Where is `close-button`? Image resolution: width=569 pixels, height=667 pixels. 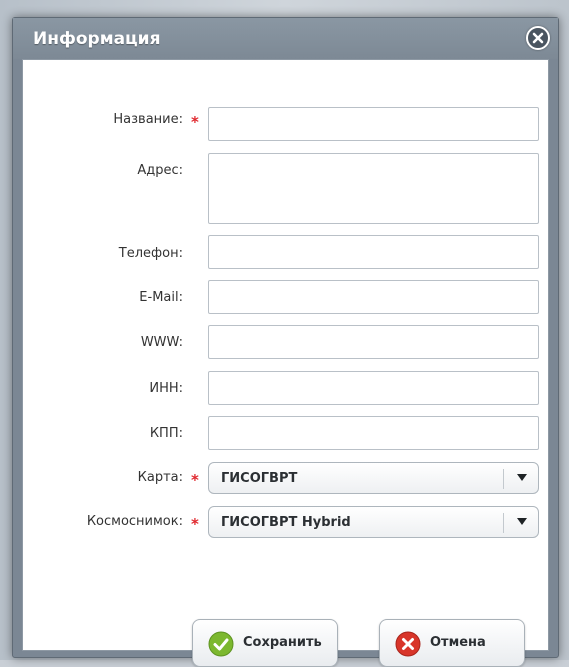 close-button is located at coordinates (538, 38).